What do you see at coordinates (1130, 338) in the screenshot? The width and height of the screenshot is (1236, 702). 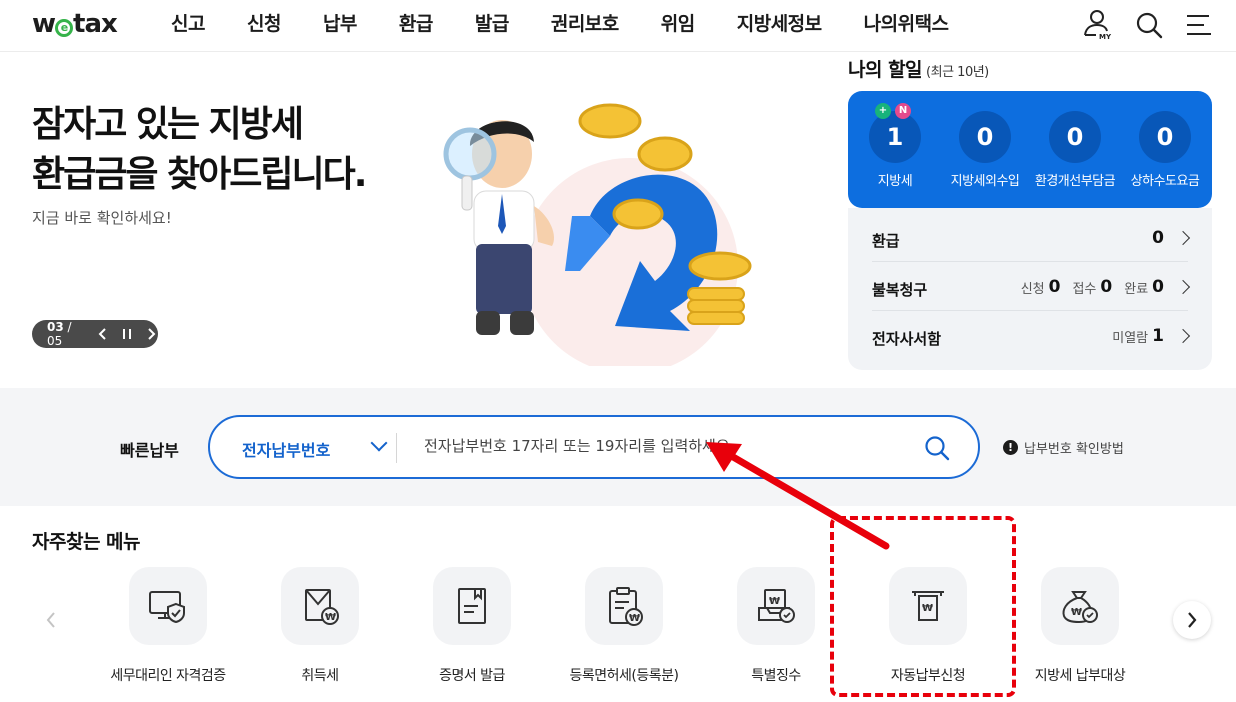 I see `edoc-unread-label: 미열람` at bounding box center [1130, 338].